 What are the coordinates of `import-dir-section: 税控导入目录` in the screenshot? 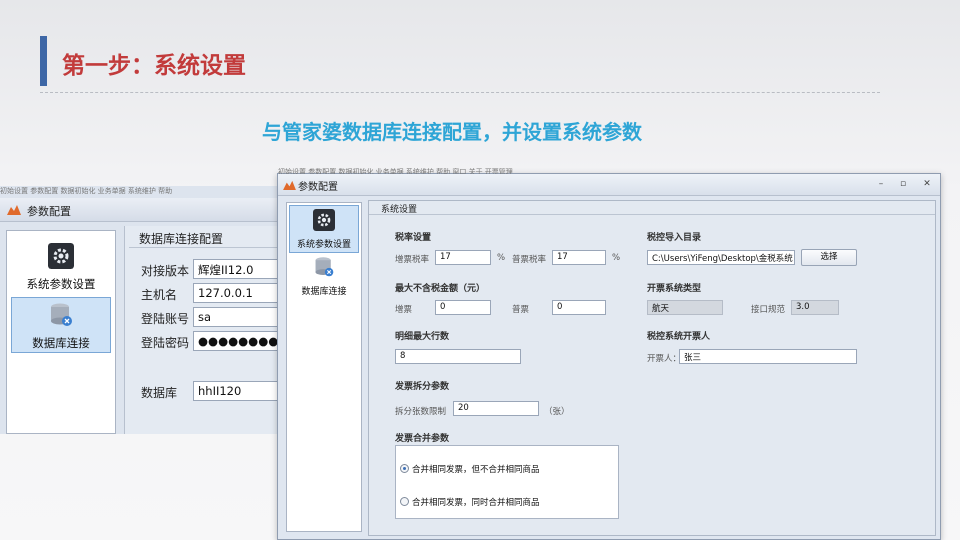 It's located at (674, 238).